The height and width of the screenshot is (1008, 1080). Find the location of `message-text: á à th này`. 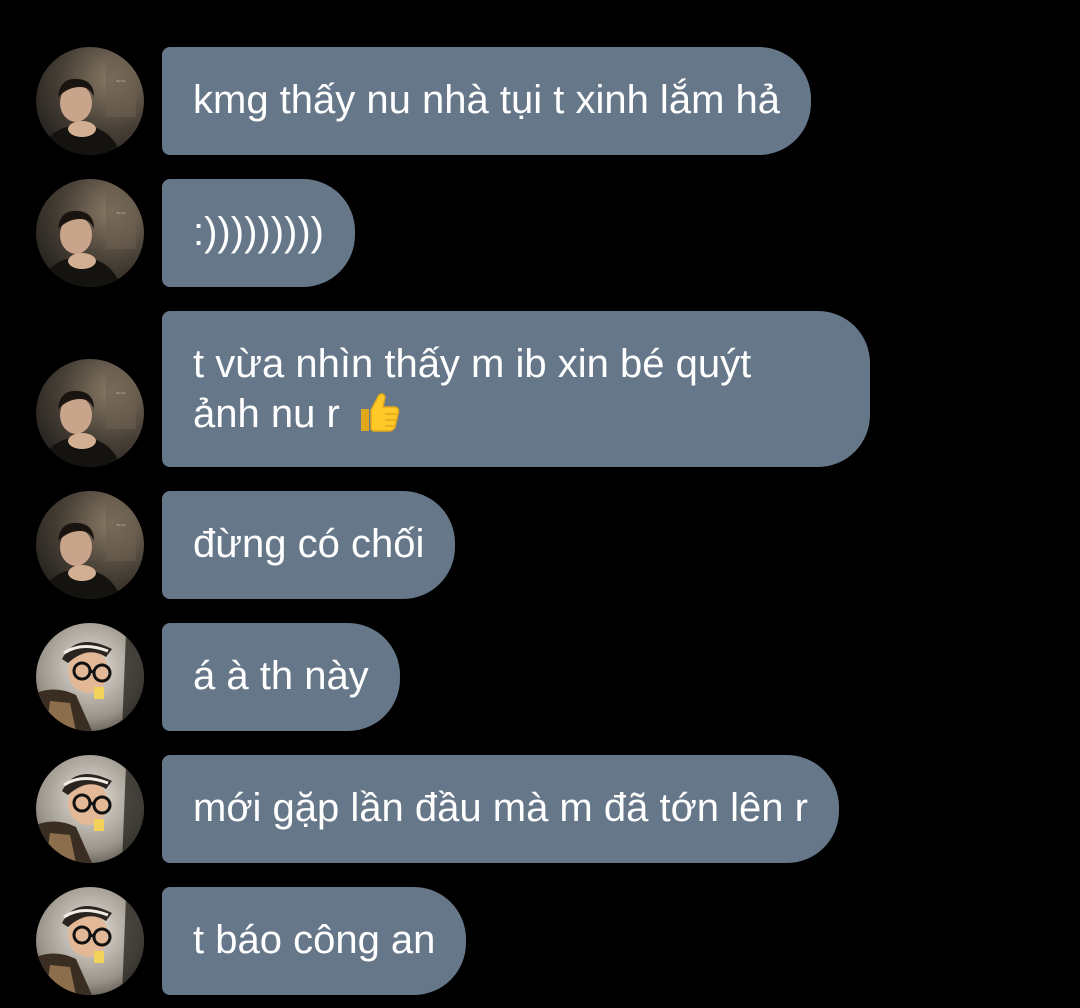

message-text: á à th này is located at coordinates (281, 676).